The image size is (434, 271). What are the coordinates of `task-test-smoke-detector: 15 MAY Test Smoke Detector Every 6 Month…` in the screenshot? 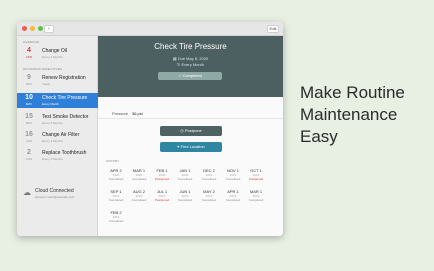 It's located at (57, 119).